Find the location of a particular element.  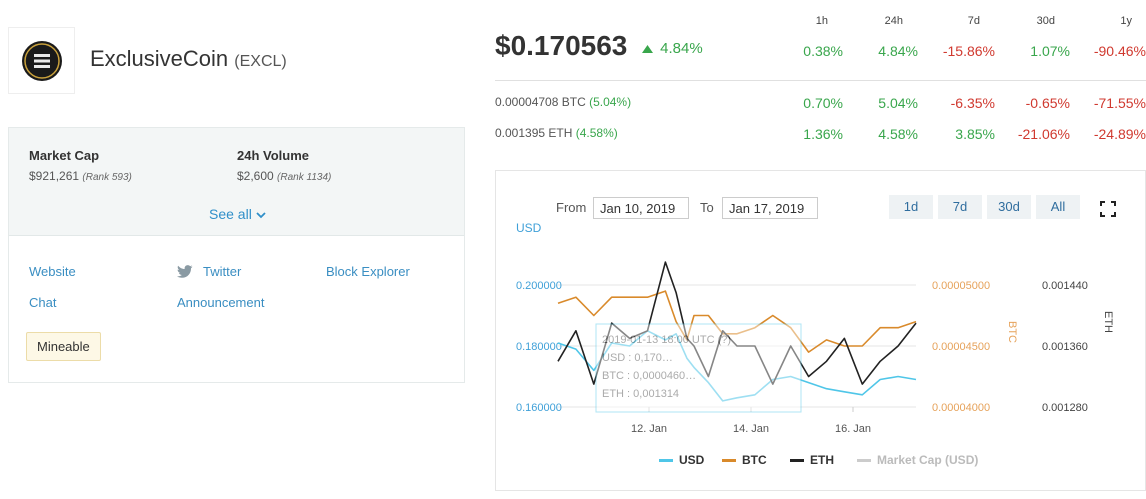

change-usd-30d: 1.07% is located at coordinates (1050, 51).